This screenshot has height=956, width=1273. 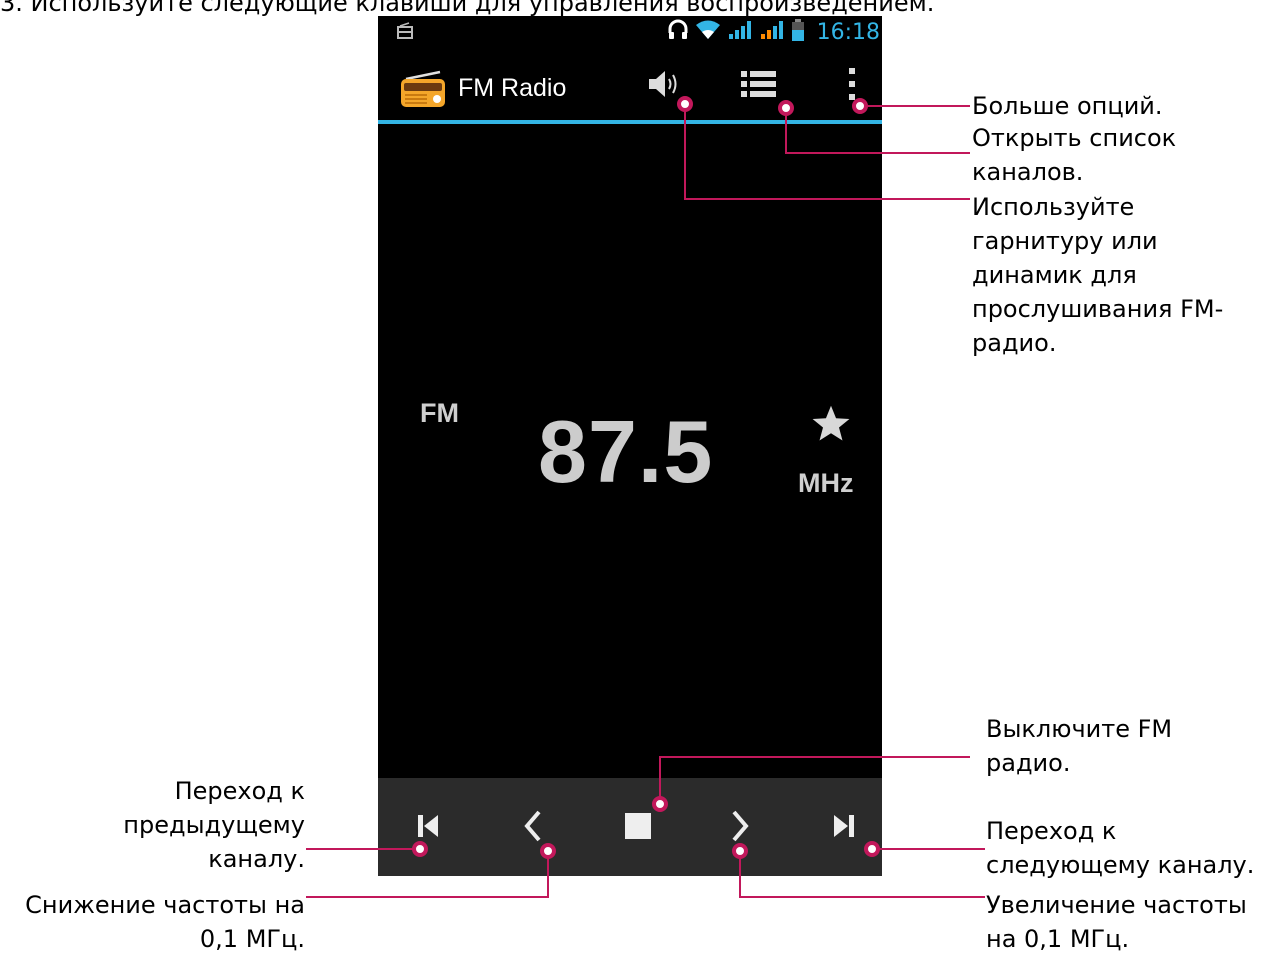 What do you see at coordinates (786, 108) in the screenshot?
I see `marker-channel-list` at bounding box center [786, 108].